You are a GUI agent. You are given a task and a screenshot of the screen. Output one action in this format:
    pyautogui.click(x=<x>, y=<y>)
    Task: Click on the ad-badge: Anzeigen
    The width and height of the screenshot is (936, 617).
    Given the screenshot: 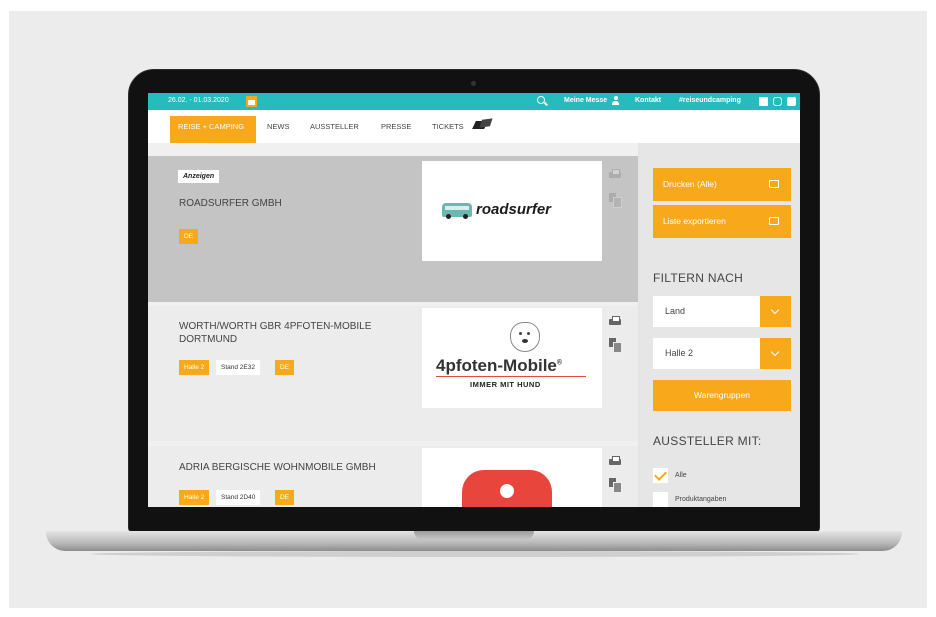 What is the action you would take?
    pyautogui.click(x=199, y=176)
    